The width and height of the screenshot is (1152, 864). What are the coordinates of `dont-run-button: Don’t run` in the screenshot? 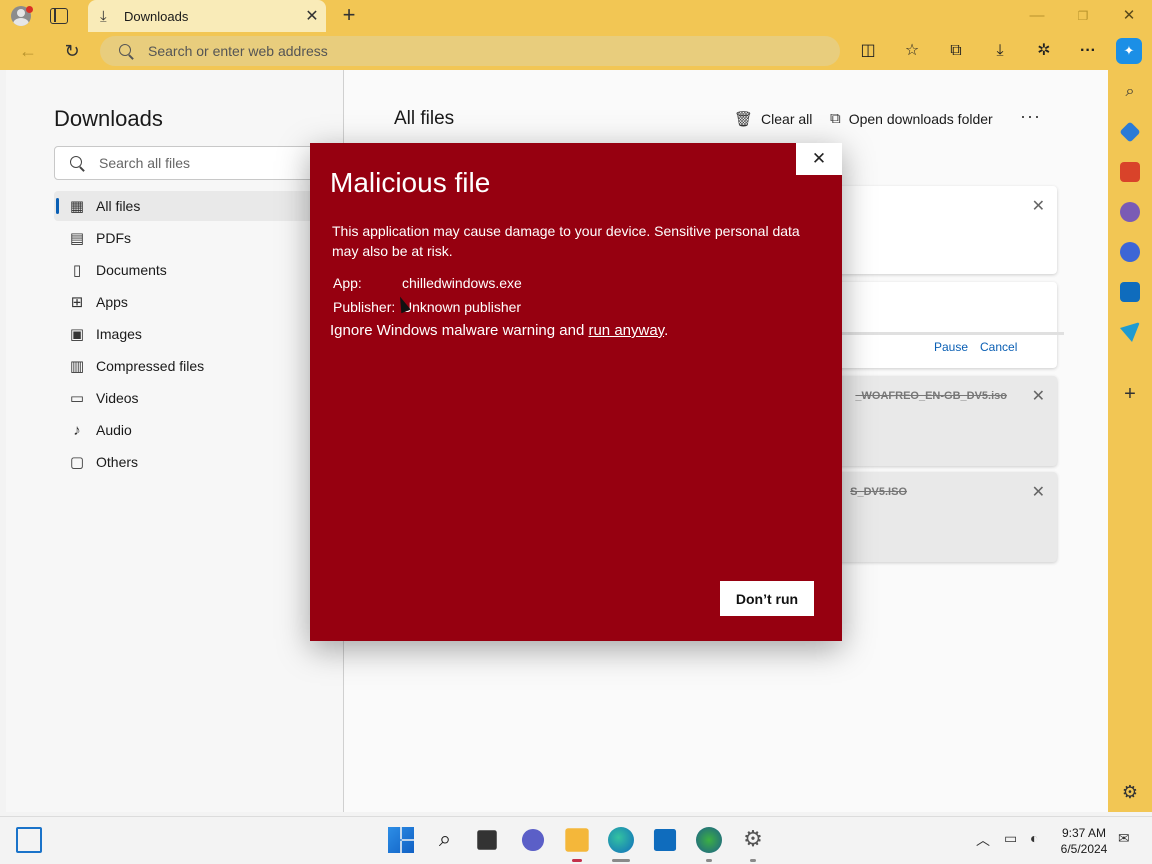 It's located at (767, 598).